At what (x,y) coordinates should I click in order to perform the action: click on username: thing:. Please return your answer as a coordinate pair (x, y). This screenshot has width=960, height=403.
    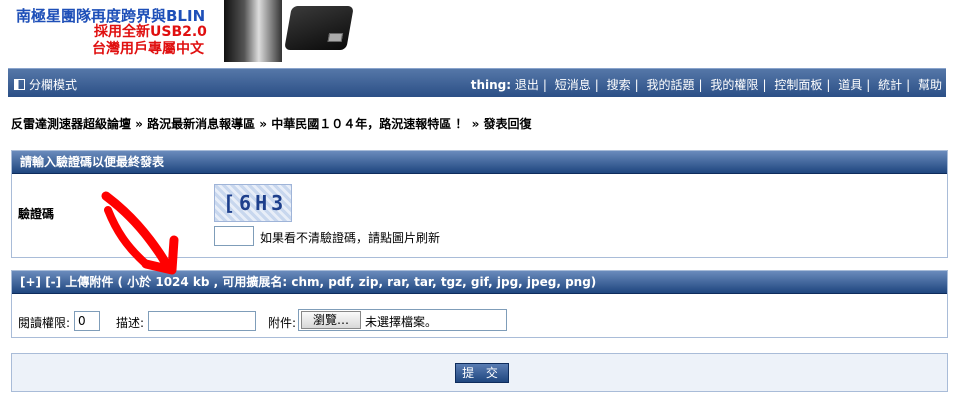
    Looking at the image, I should click on (491, 85).